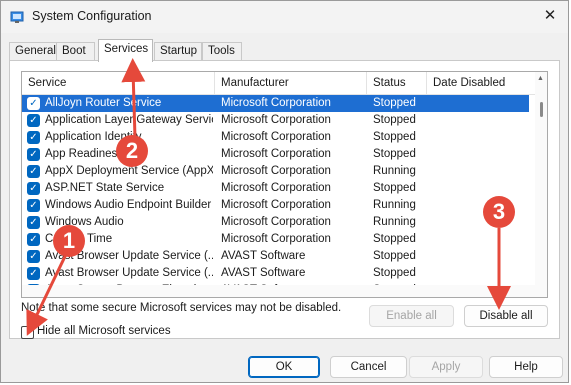  Describe the element at coordinates (132, 151) in the screenshot. I see `callout-2: 2` at that location.